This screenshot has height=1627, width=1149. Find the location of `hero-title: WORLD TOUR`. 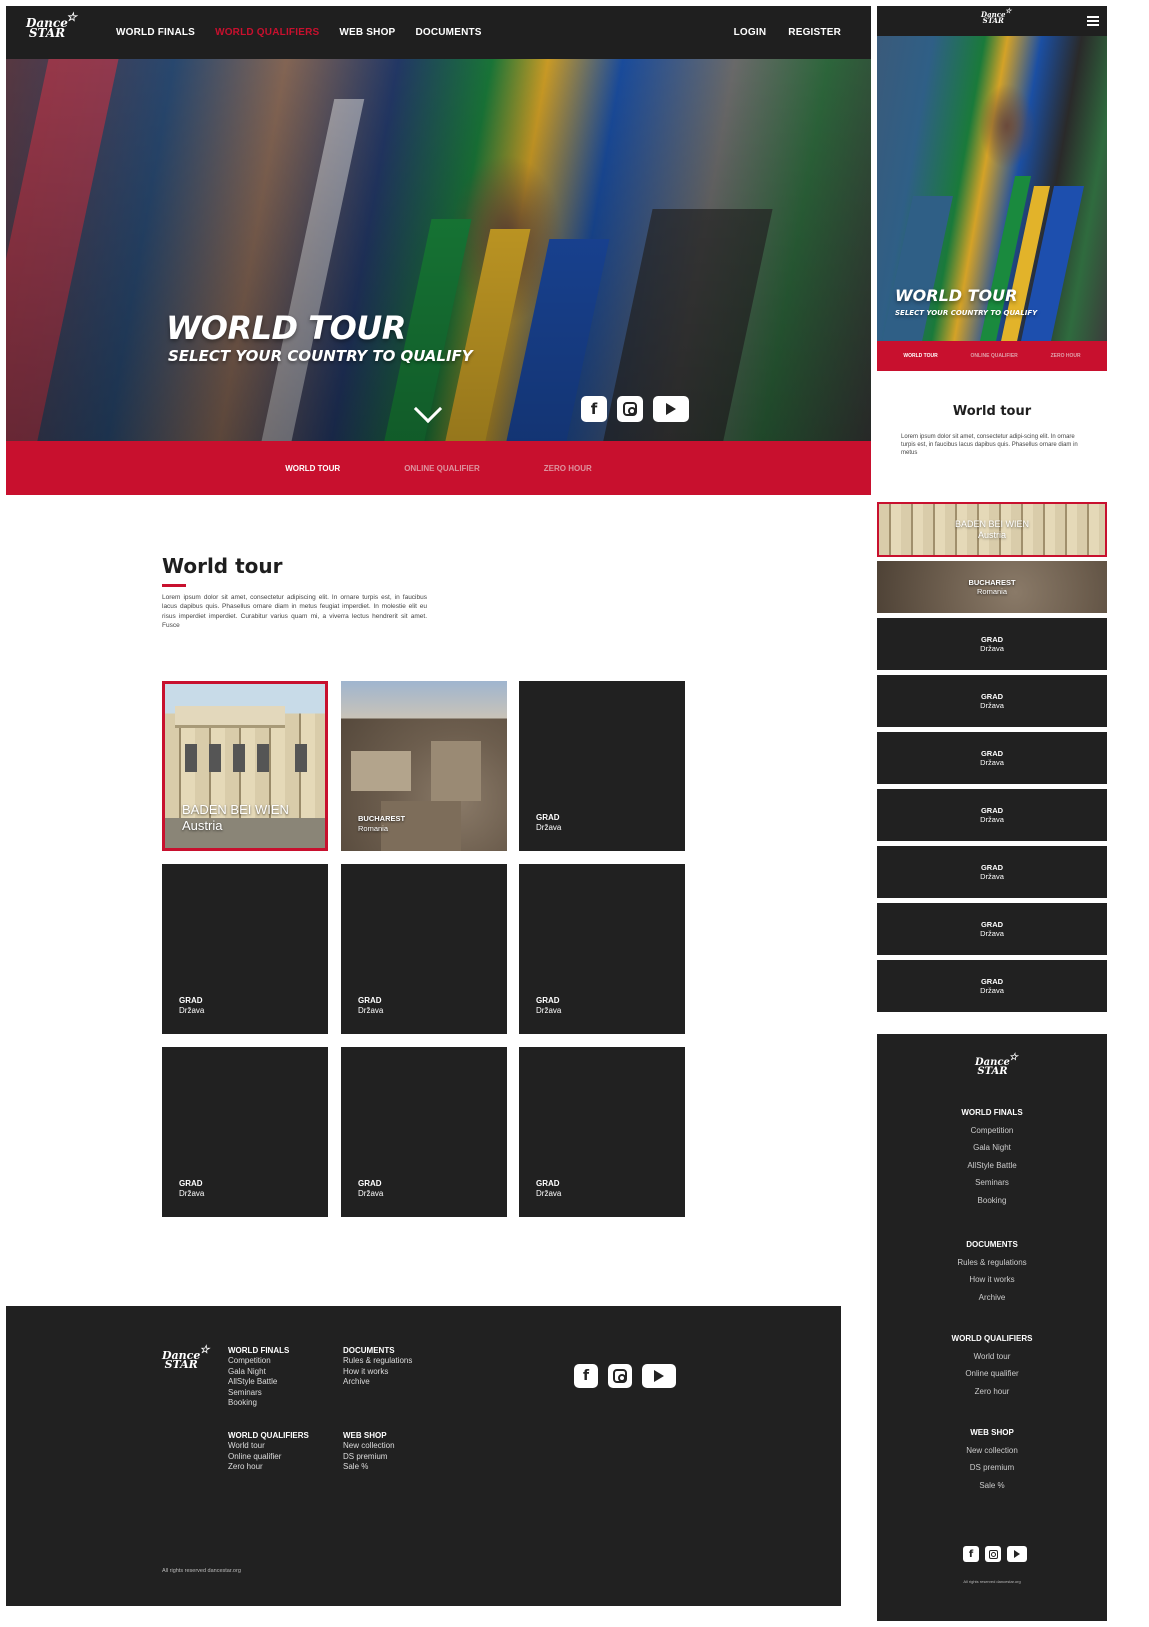

hero-title: WORLD TOUR is located at coordinates (286, 328).